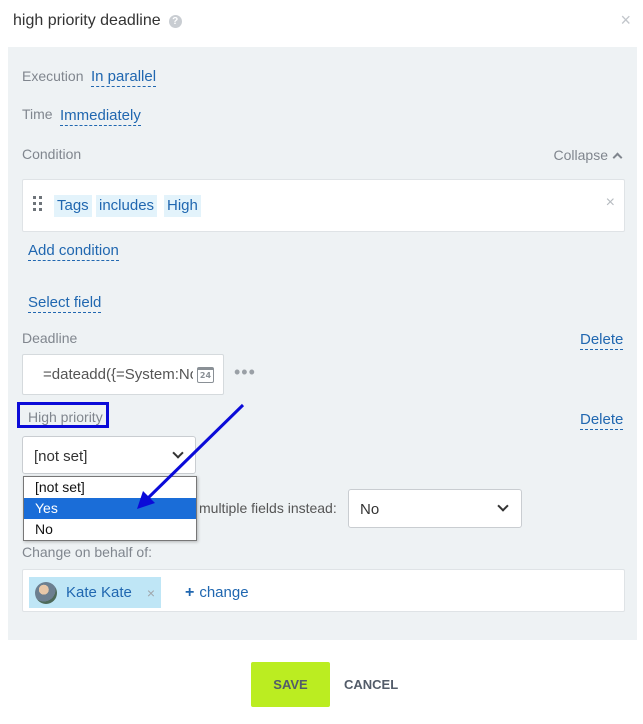 This screenshot has width=643, height=724. Describe the element at coordinates (435, 508) in the screenshot. I see `multiple-fields-select: No` at that location.